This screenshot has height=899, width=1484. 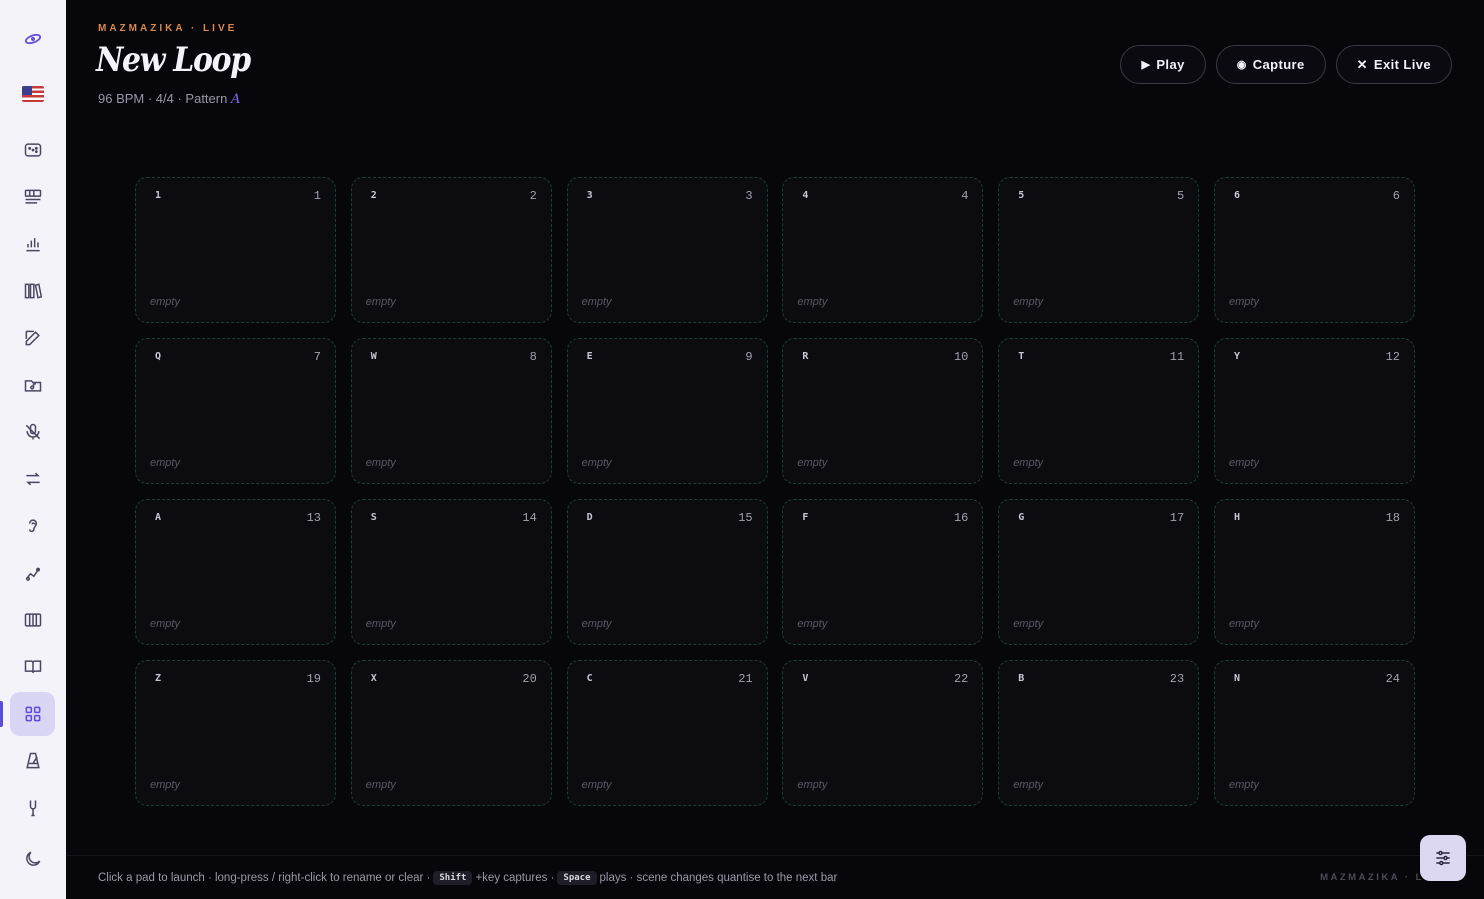 I want to click on sidebar-item-piano, so click(x=32, y=620).